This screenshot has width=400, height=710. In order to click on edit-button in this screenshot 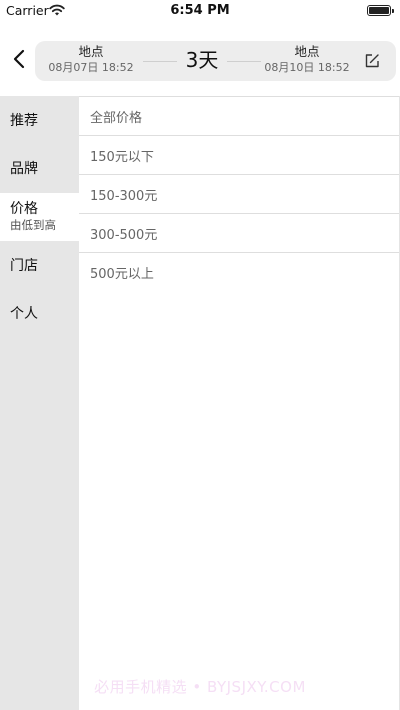, I will do `click(372, 61)`.